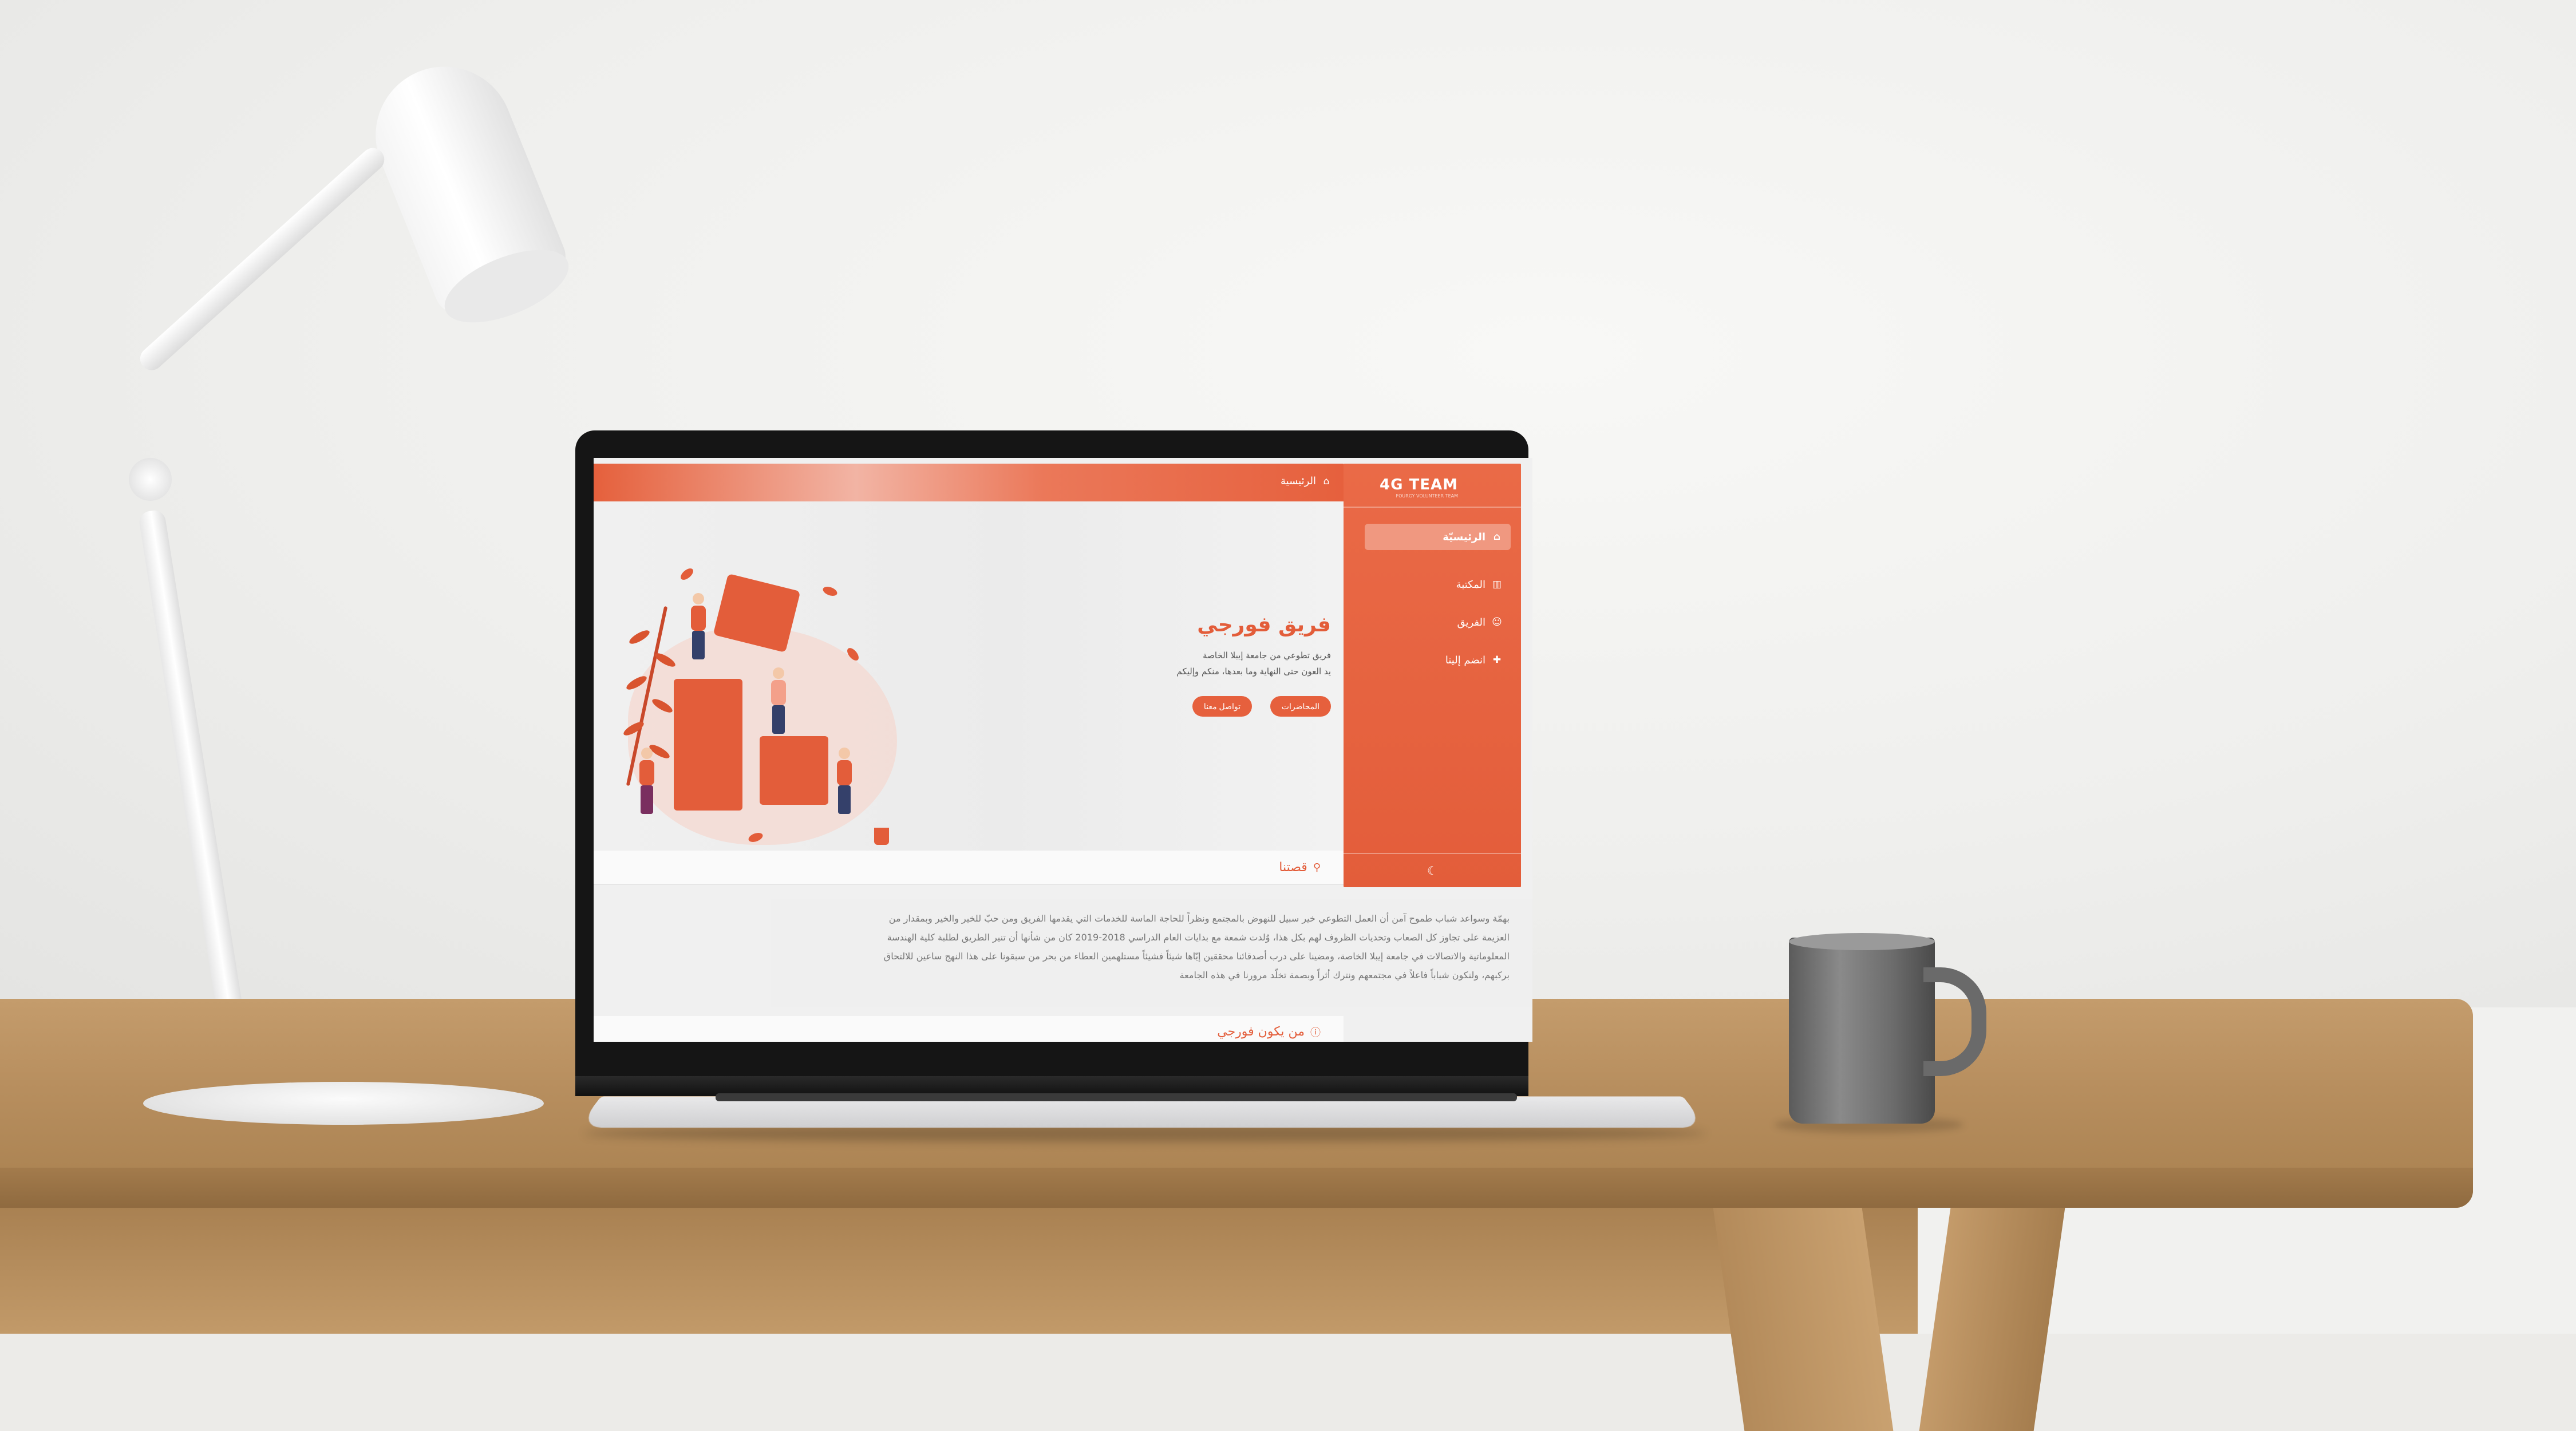 The height and width of the screenshot is (1431, 2576). What do you see at coordinates (1300, 706) in the screenshot?
I see `lectures-button: المحاضرات` at bounding box center [1300, 706].